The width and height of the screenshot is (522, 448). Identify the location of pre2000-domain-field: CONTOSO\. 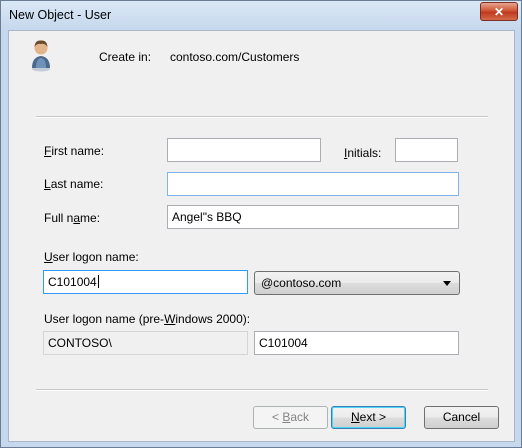
(145, 343).